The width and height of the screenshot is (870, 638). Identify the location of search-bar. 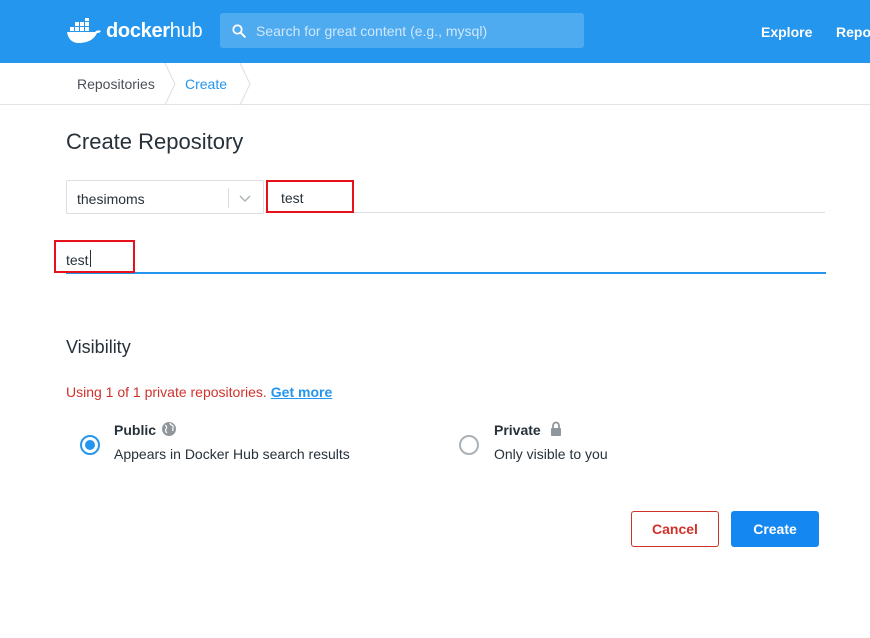
(402, 30).